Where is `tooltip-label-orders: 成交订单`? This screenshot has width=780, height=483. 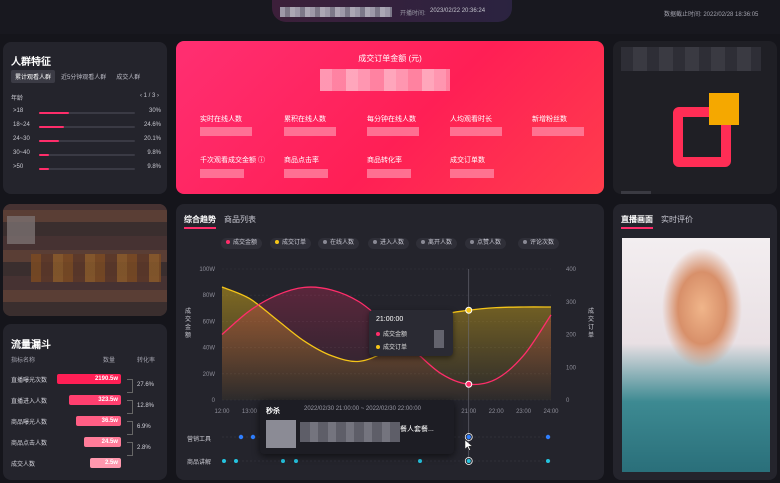
tooltip-label-orders: 成交订单 is located at coordinates (395, 348).